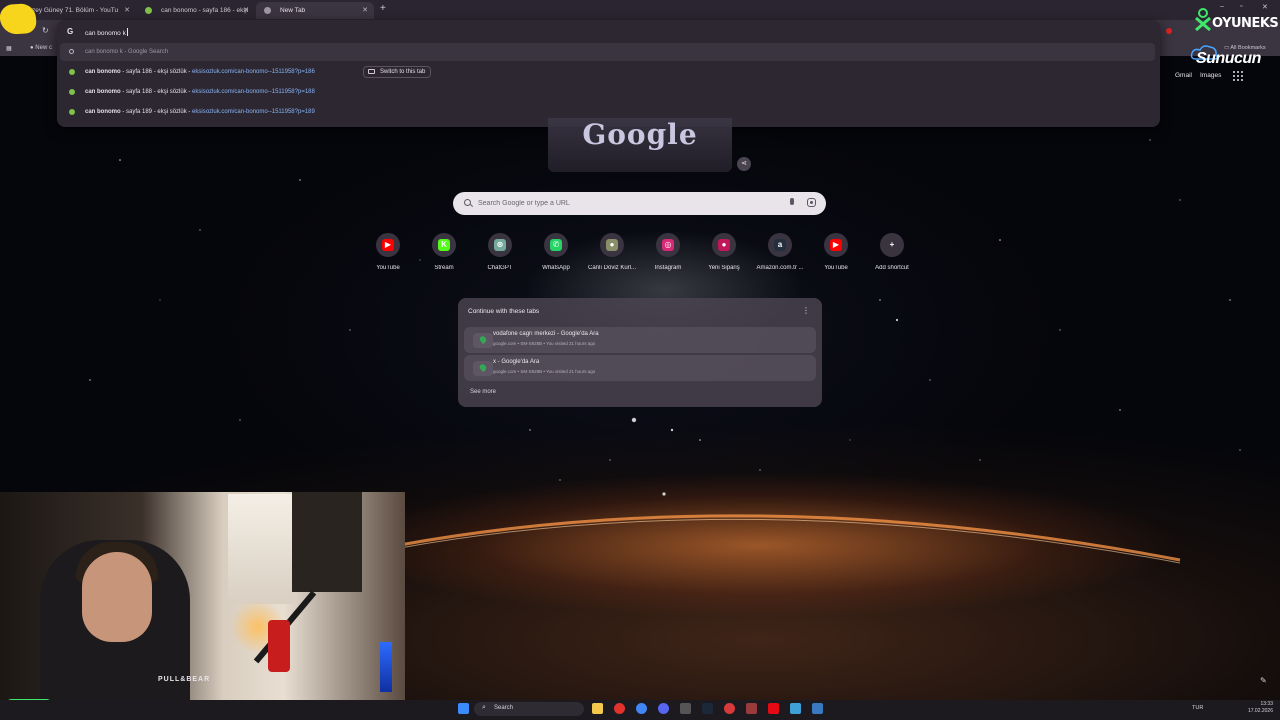 The height and width of the screenshot is (720, 1280). Describe the element at coordinates (196, 10) in the screenshot. I see `tab-eksi: can bonomo - sayfa 186 - ekşi ✕` at that location.